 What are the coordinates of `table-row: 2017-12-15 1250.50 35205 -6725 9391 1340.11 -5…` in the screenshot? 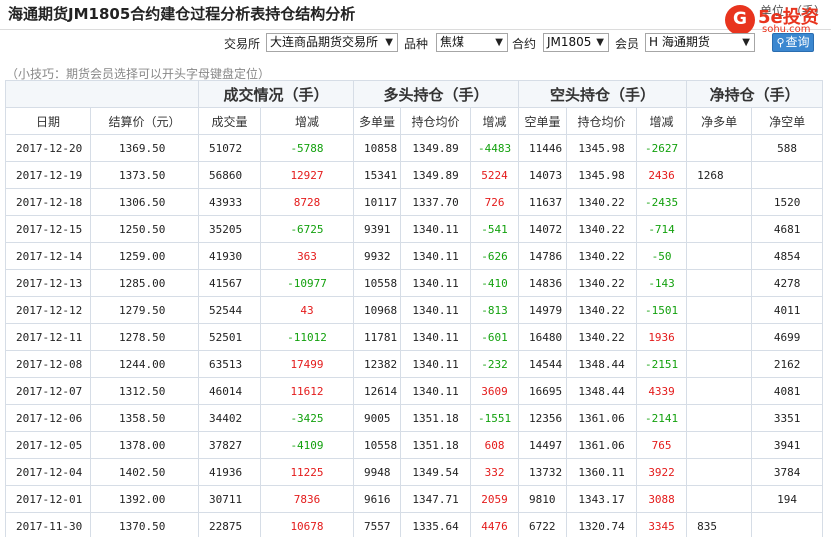 It's located at (414, 229).